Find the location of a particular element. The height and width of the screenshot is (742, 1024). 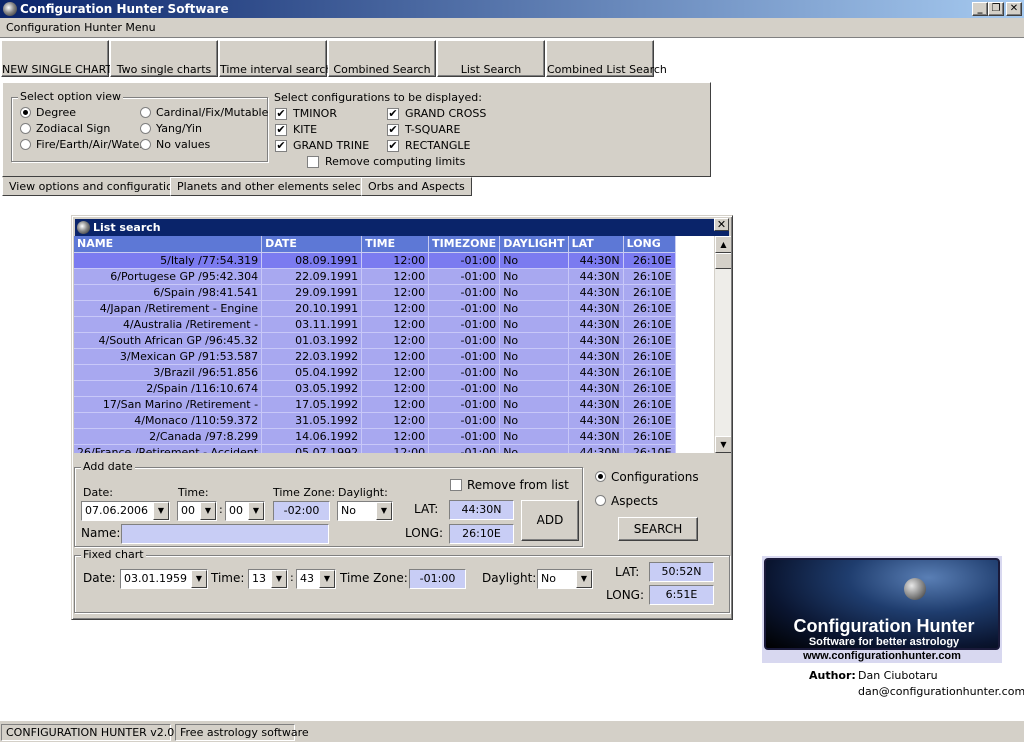

column-header-timezone: TIMEZONE is located at coordinates (464, 244).